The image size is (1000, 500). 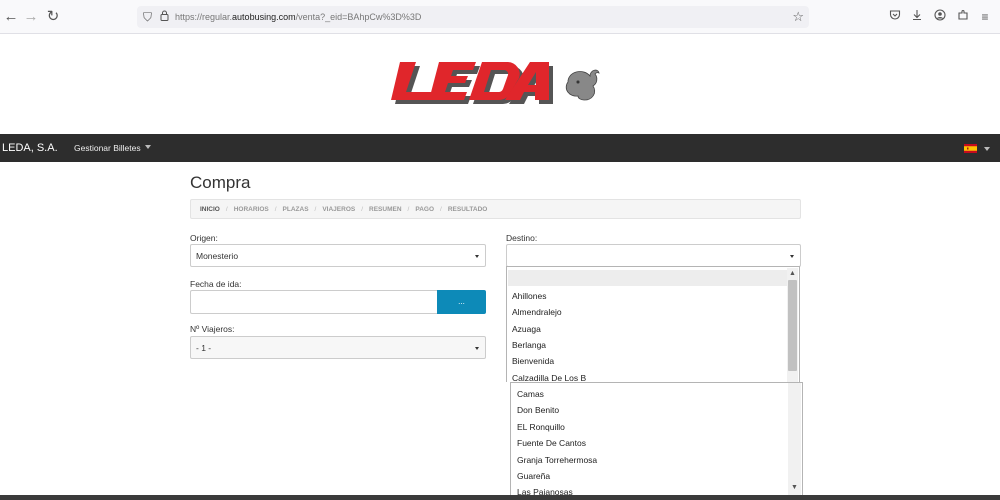 I want to click on dropdown-scrollbar-lower: ▼, so click(x=794, y=439).